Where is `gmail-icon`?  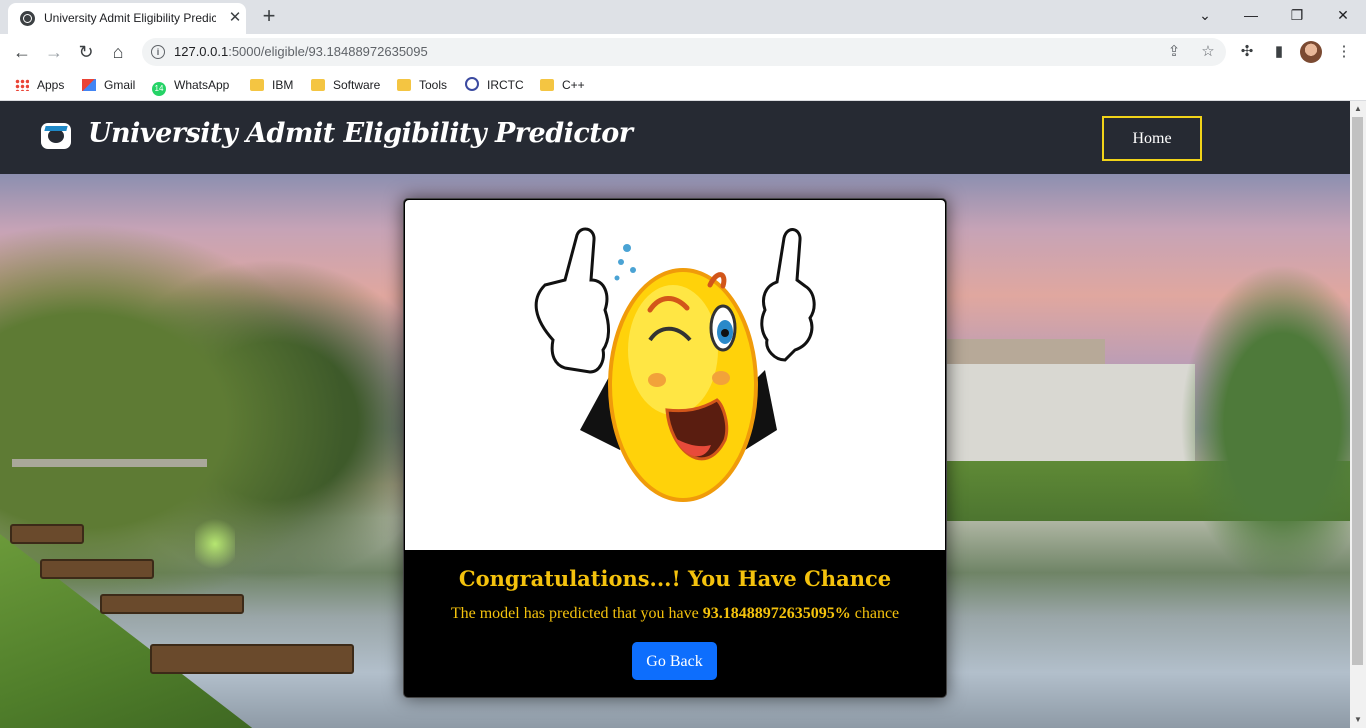
gmail-icon is located at coordinates (89, 85).